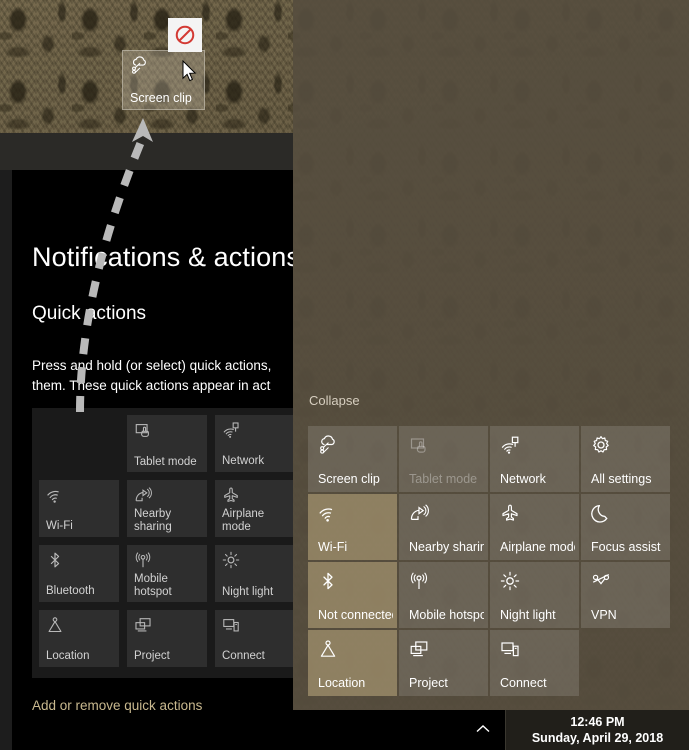 This screenshot has height=750, width=689. What do you see at coordinates (68, 656) in the screenshot?
I see `settings-tile-label: Location` at bounding box center [68, 656].